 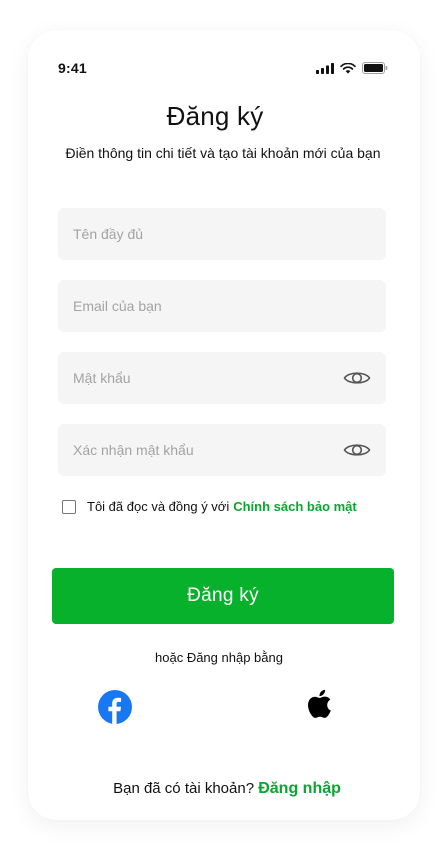 I want to click on register-button: Đăng ký, so click(x=223, y=596).